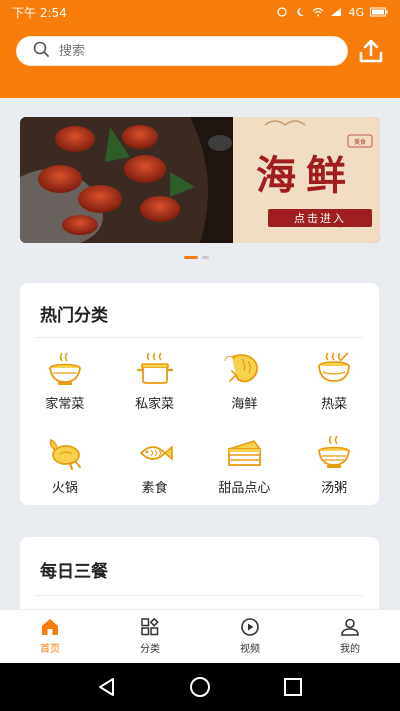  I want to click on category-private-kitchen: 私家菜, so click(155, 387).